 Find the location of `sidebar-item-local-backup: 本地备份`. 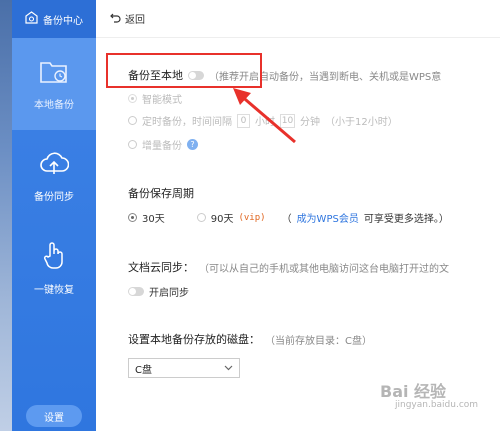

sidebar-item-local-backup: 本地备份 is located at coordinates (54, 84).